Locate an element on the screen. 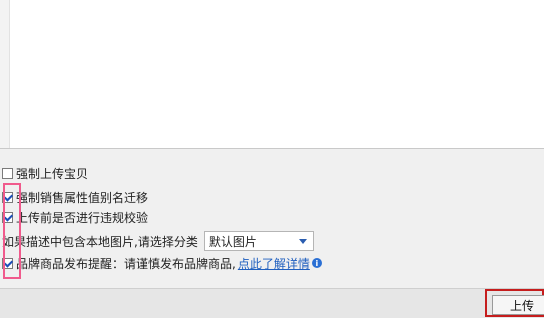 The width and height of the screenshot is (544, 318). alias-migration-label: 强制销售属性值别名迁移 is located at coordinates (82, 197).